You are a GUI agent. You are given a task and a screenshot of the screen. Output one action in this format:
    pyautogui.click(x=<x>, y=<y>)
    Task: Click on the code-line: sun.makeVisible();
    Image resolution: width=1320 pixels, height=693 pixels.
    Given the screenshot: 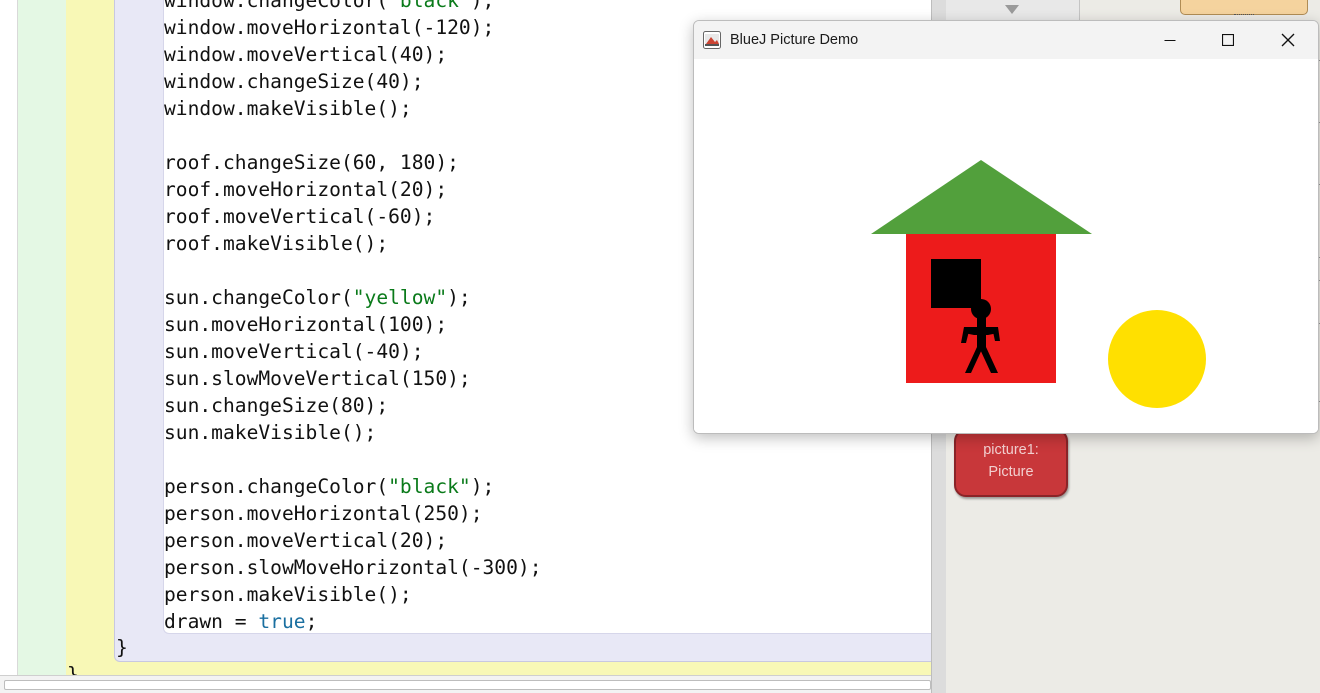 What is the action you would take?
    pyautogui.click(x=270, y=432)
    